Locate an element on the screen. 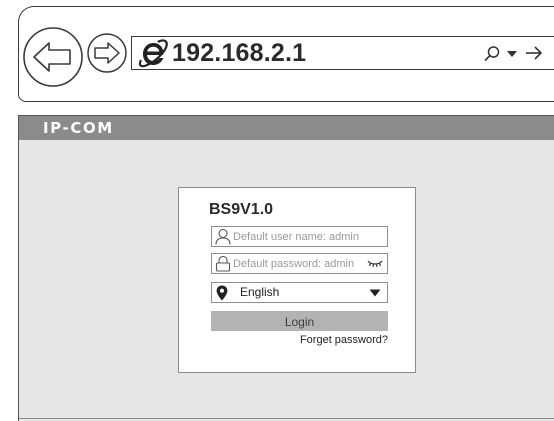 The height and width of the screenshot is (421, 554). back-button is located at coordinates (53, 57).